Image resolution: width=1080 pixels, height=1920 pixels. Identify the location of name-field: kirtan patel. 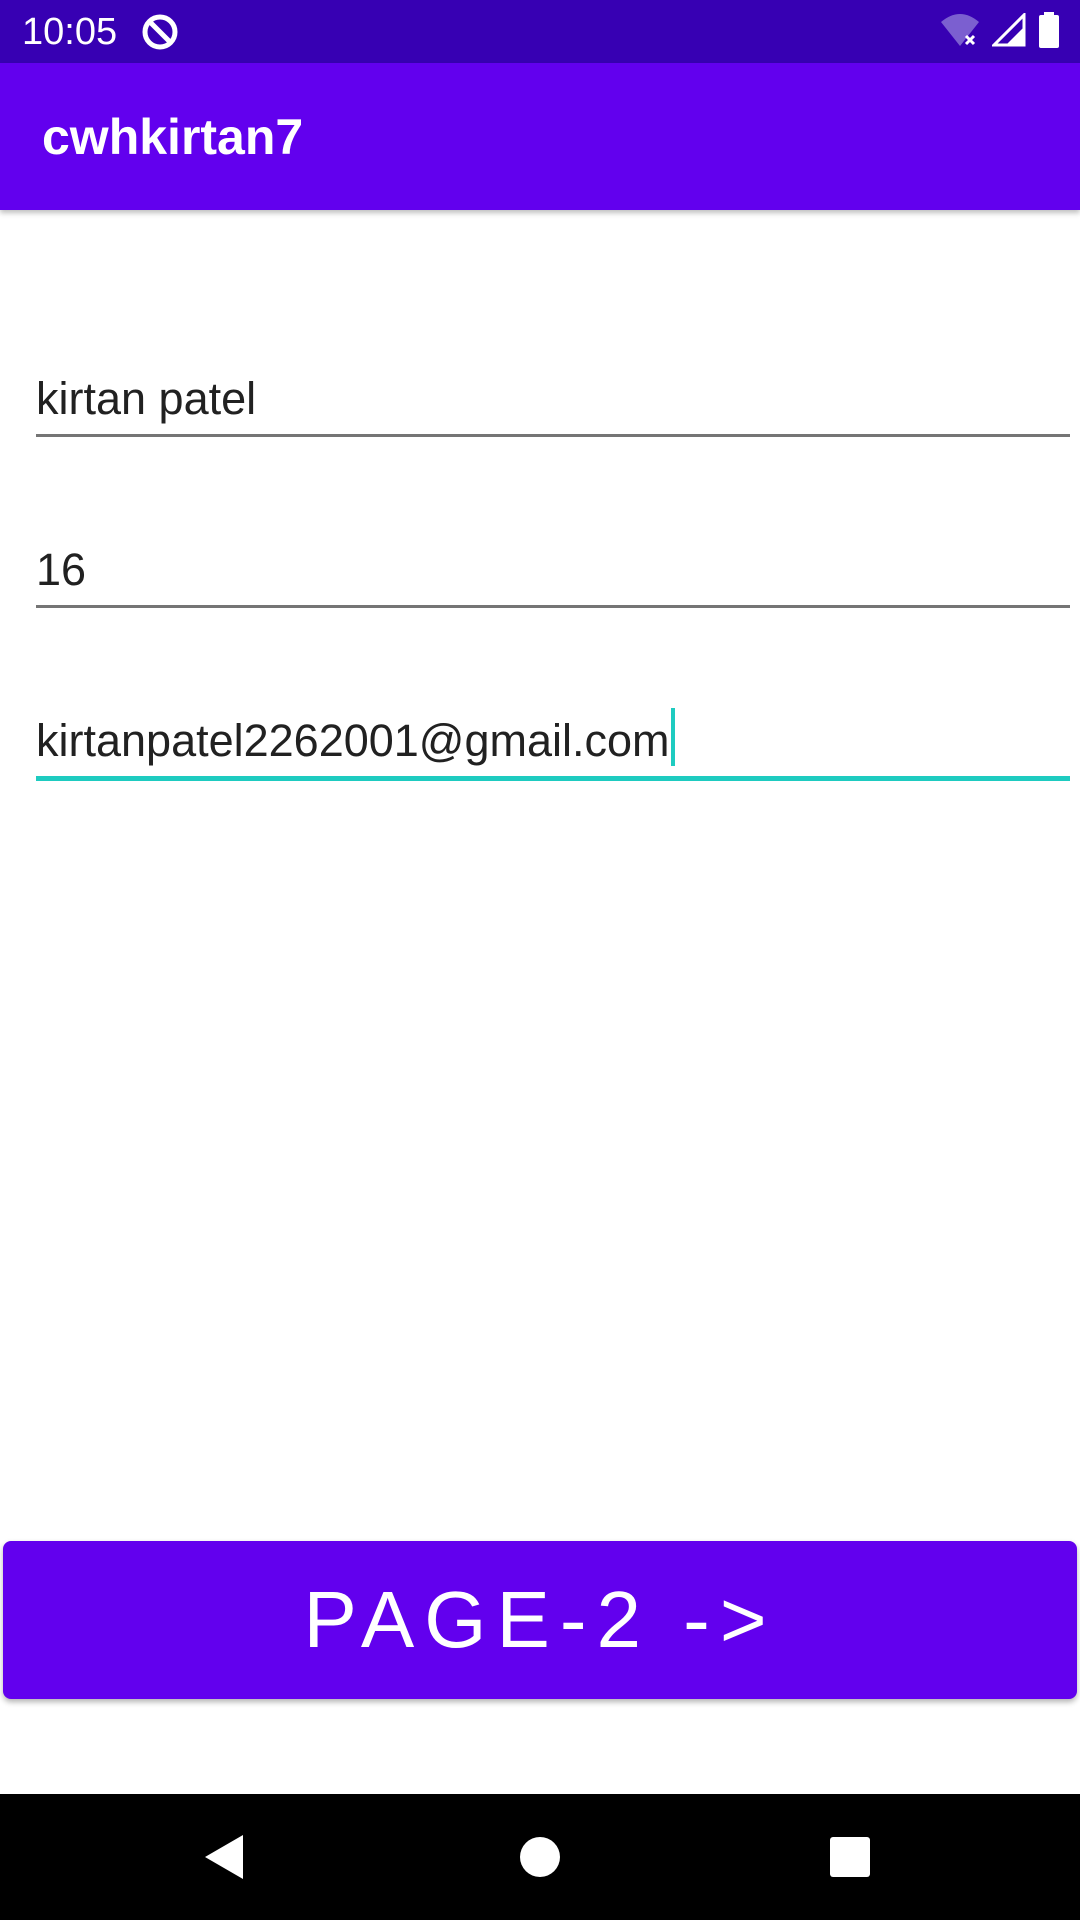
(553, 397).